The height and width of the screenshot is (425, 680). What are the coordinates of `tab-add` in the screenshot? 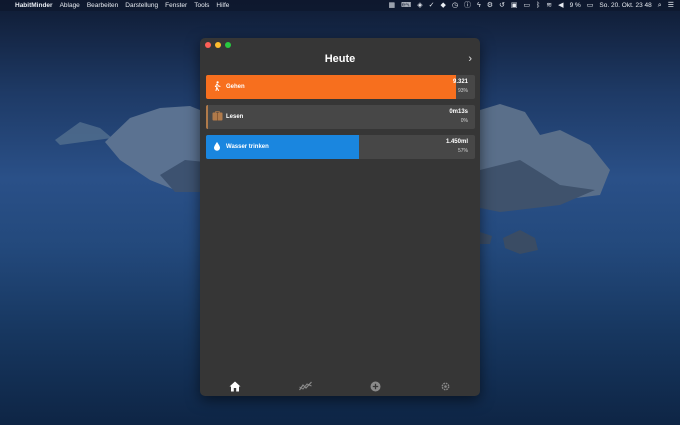 It's located at (375, 386).